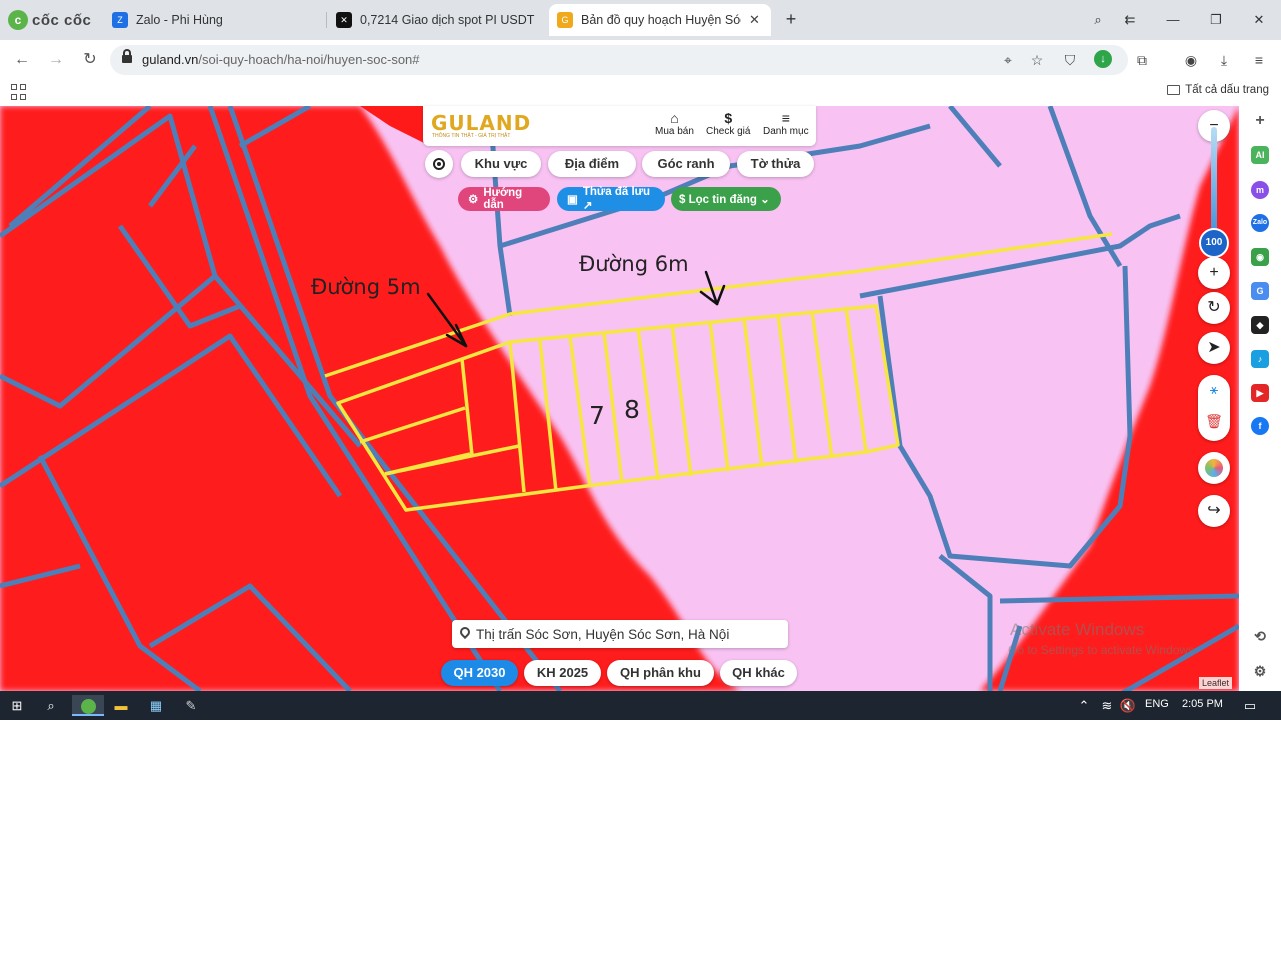 The image size is (1281, 956). I want to click on download-ext-icon: ↓, so click(1103, 59).